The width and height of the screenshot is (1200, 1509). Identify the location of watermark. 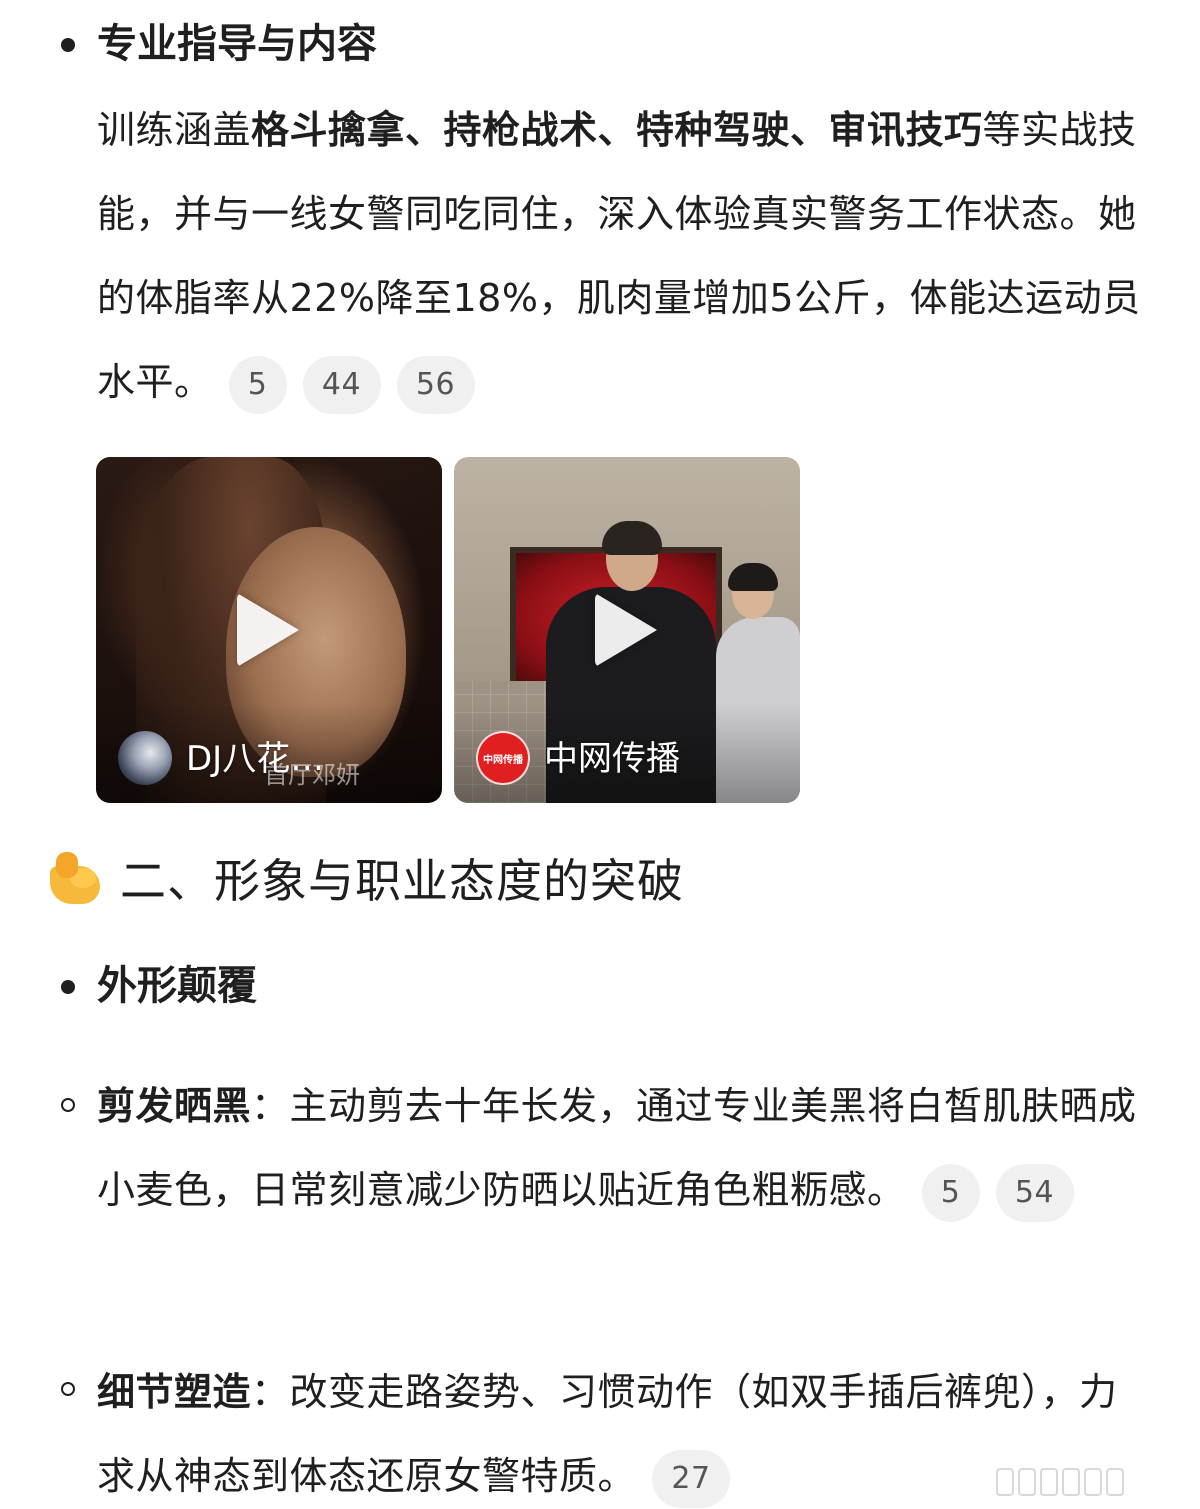
(1094, 1482).